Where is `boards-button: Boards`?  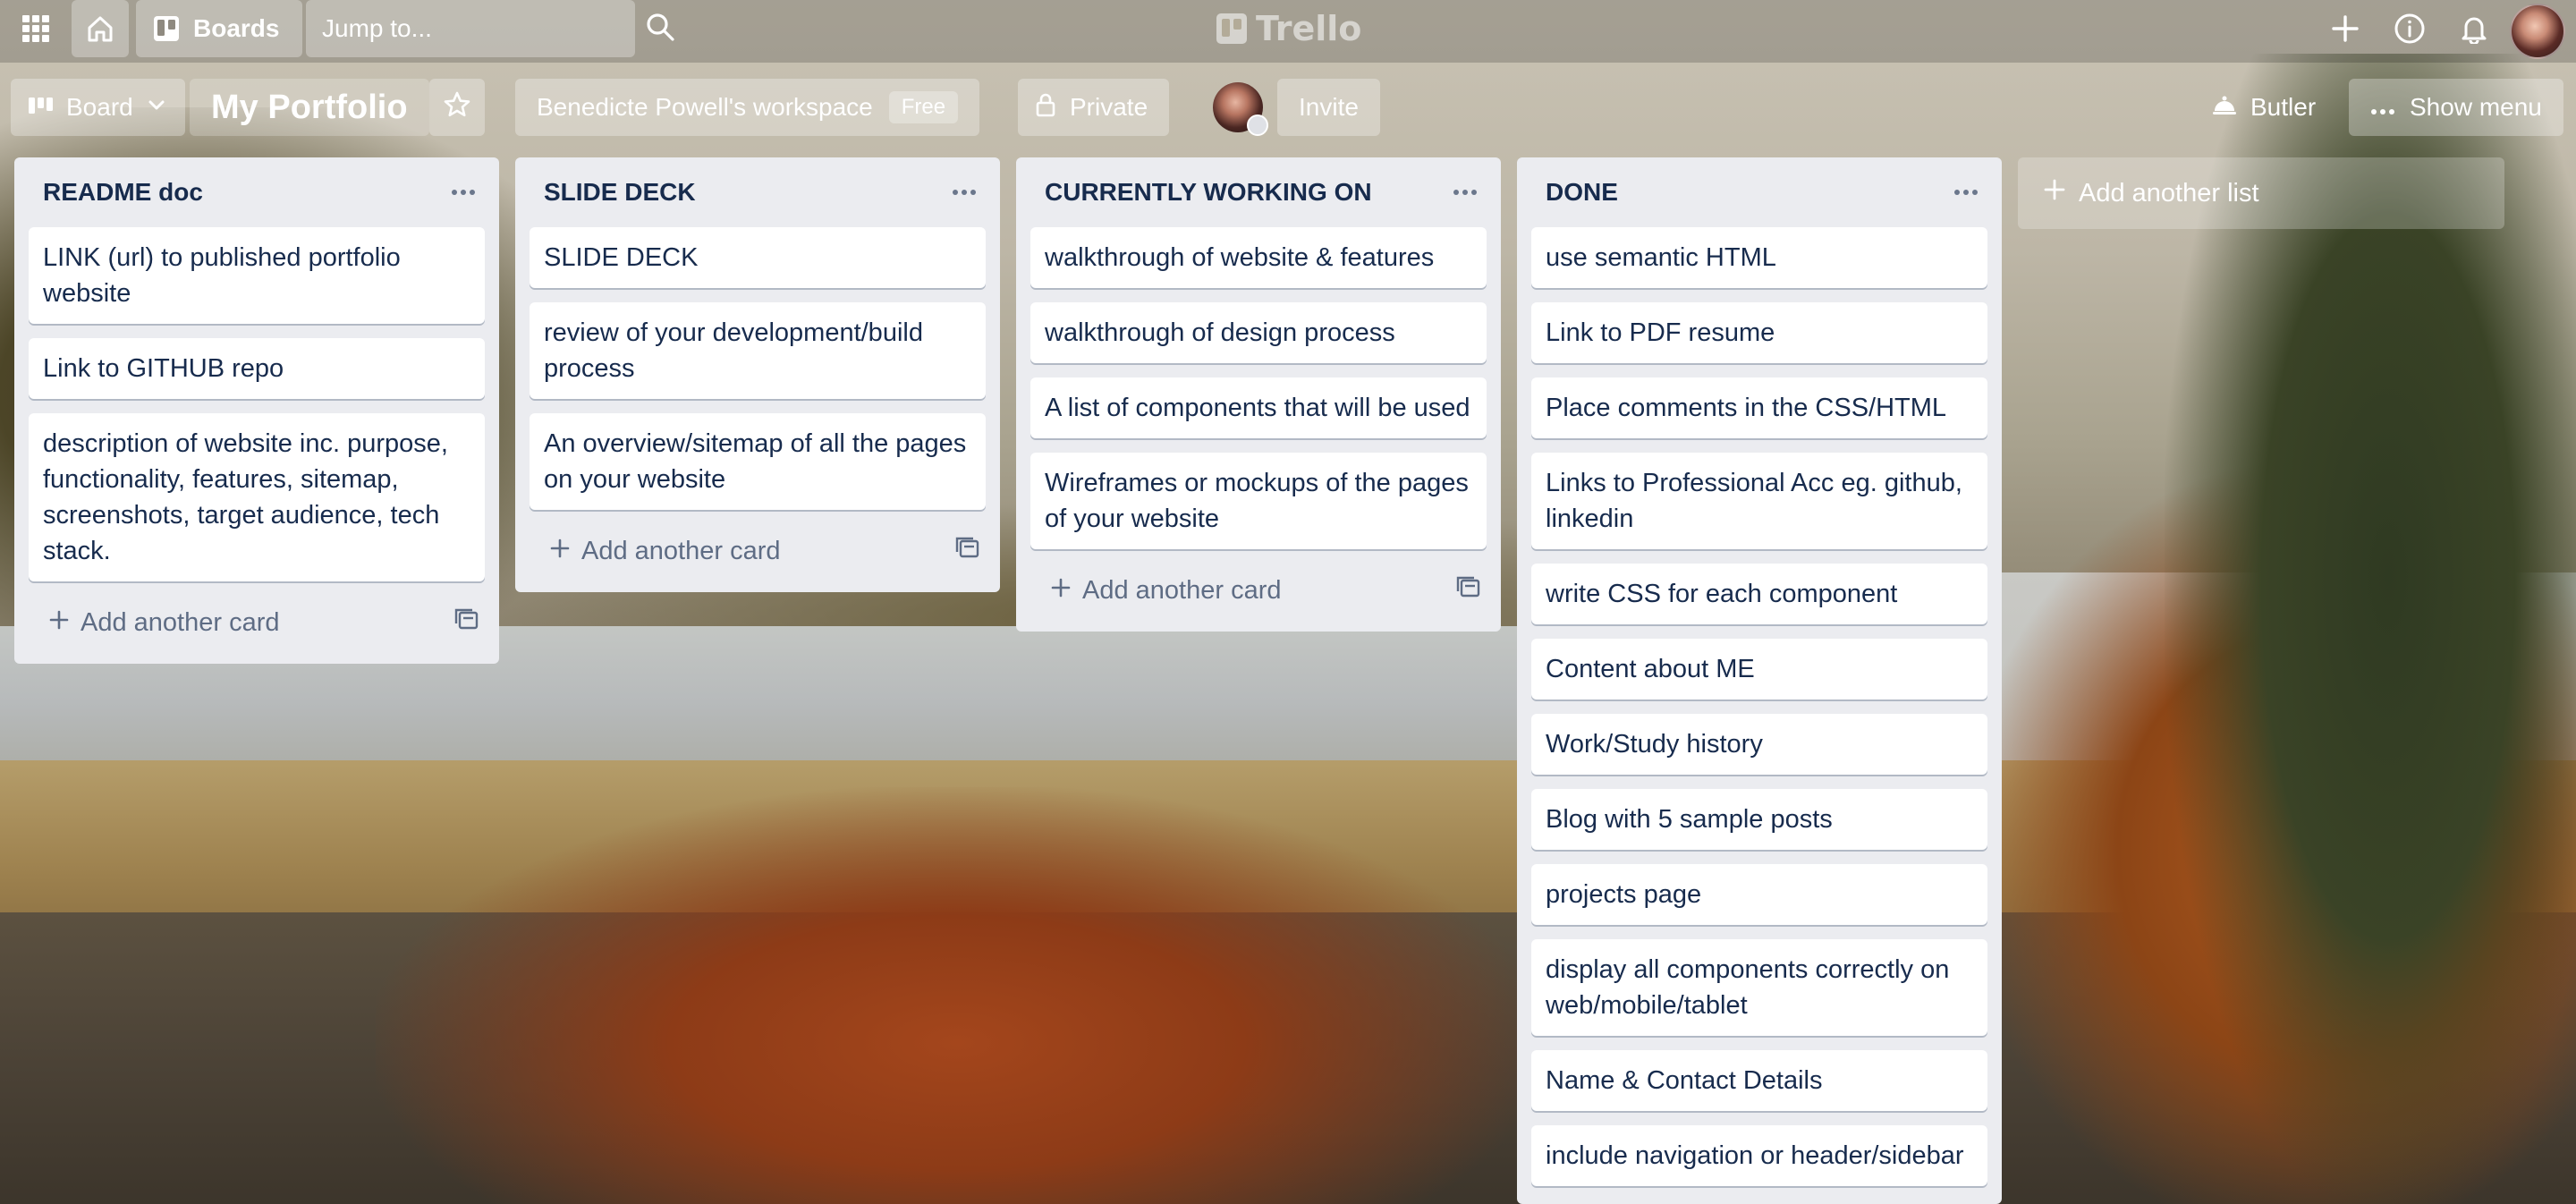
boards-button: Boards is located at coordinates (219, 29).